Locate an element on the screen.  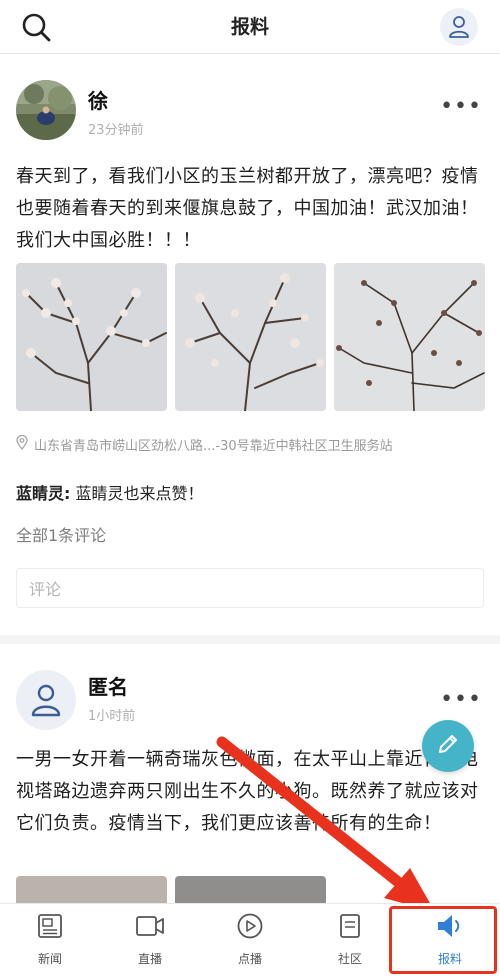
location-text: 山东省青岛市崂山区劲松八路...-30号靠近中韩社区卫生服务站 is located at coordinates (213, 446).